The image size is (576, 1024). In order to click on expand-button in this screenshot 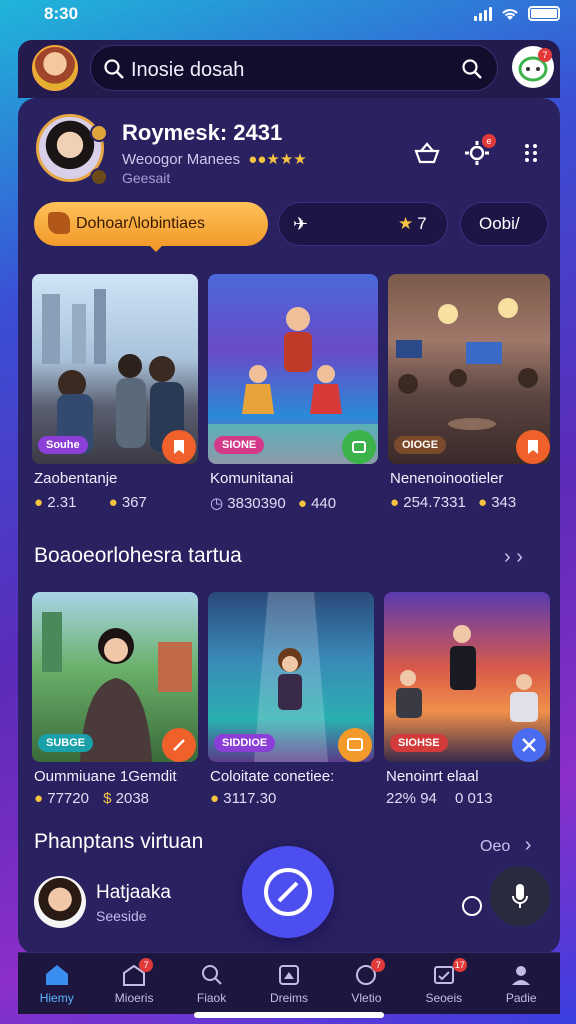, I will do `click(529, 745)`.